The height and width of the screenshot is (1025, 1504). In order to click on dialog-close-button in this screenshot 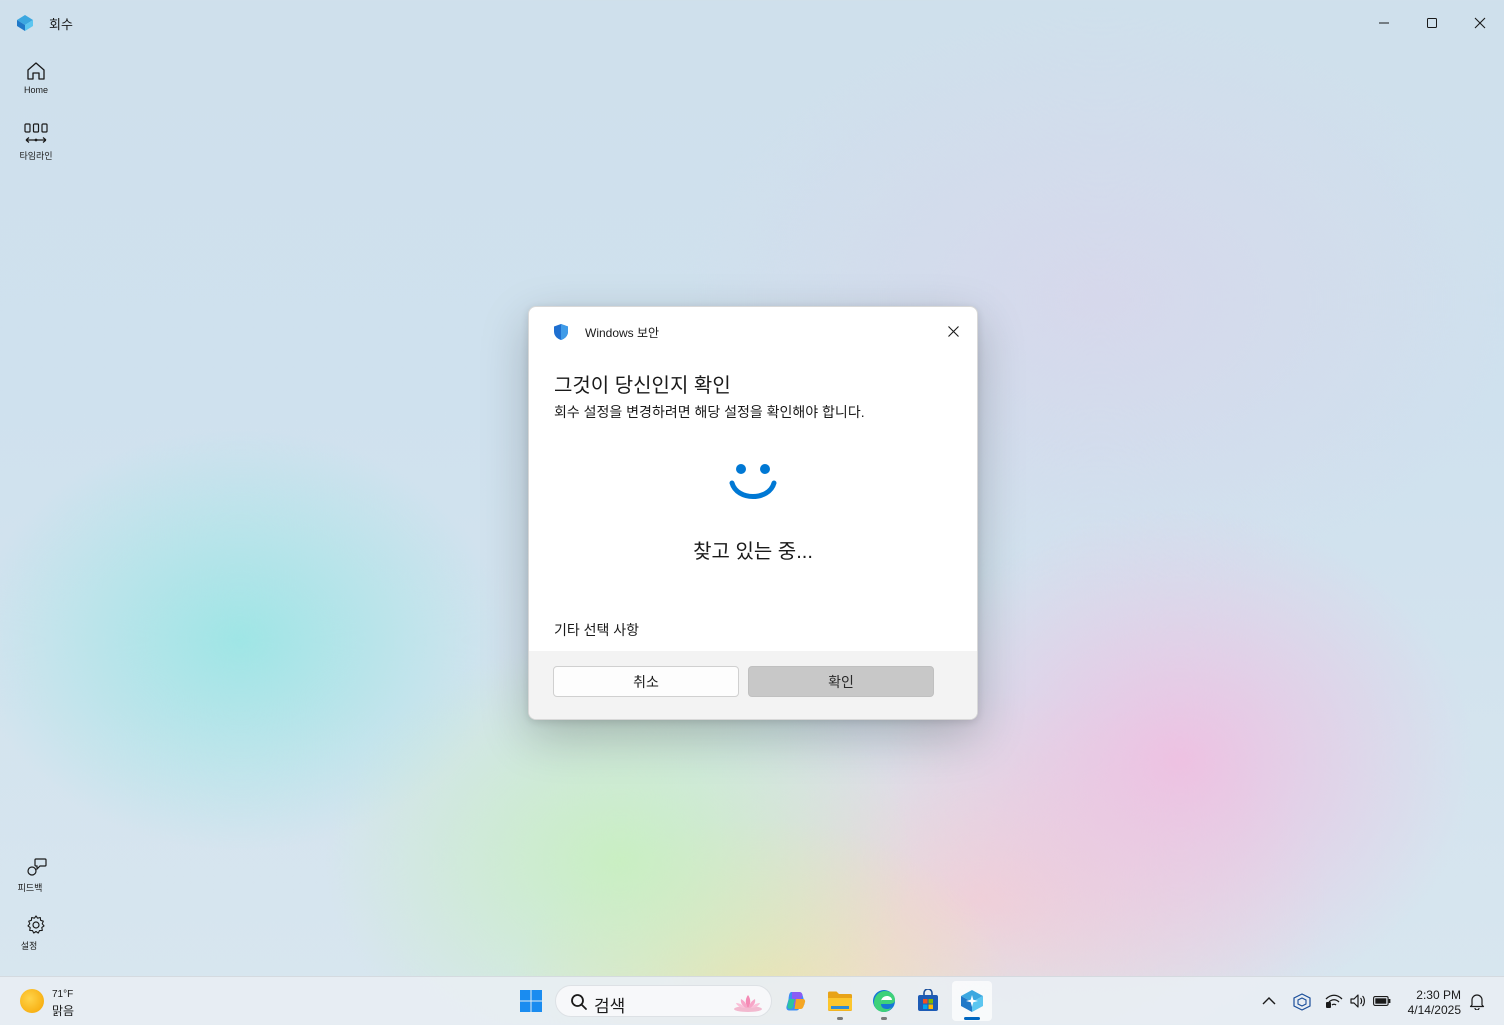, I will do `click(953, 331)`.